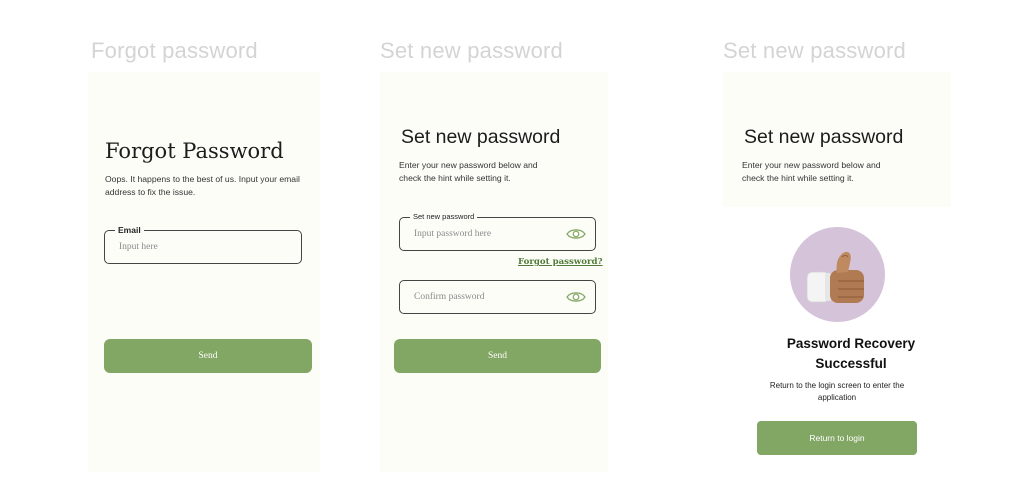 The width and height of the screenshot is (1024, 504). Describe the element at coordinates (471, 50) in the screenshot. I see `frame-label-set-new-password: Set new password` at that location.